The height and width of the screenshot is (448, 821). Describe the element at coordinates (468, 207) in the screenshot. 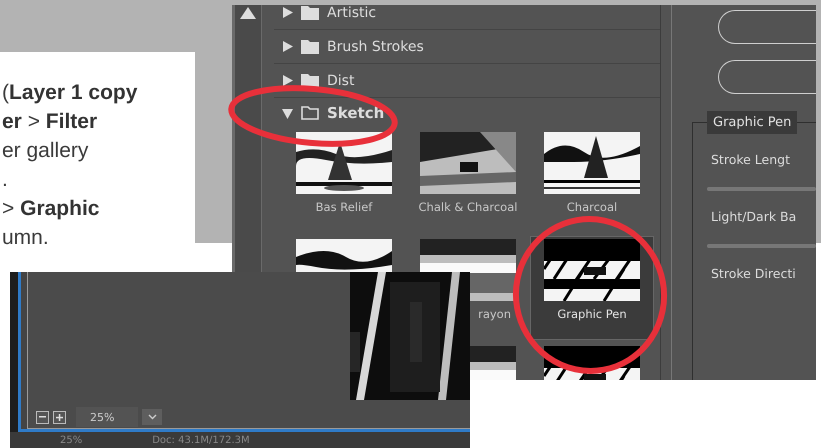

I see `filter-label: Chalk & Charcoal` at that location.